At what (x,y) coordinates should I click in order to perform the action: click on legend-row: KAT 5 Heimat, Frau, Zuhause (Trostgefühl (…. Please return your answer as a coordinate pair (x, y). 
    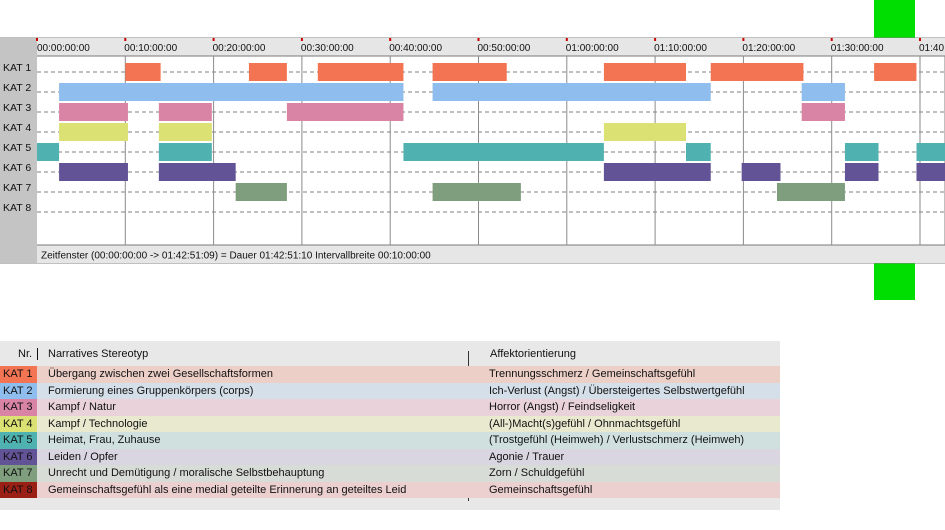
    Looking at the image, I should click on (390, 440).